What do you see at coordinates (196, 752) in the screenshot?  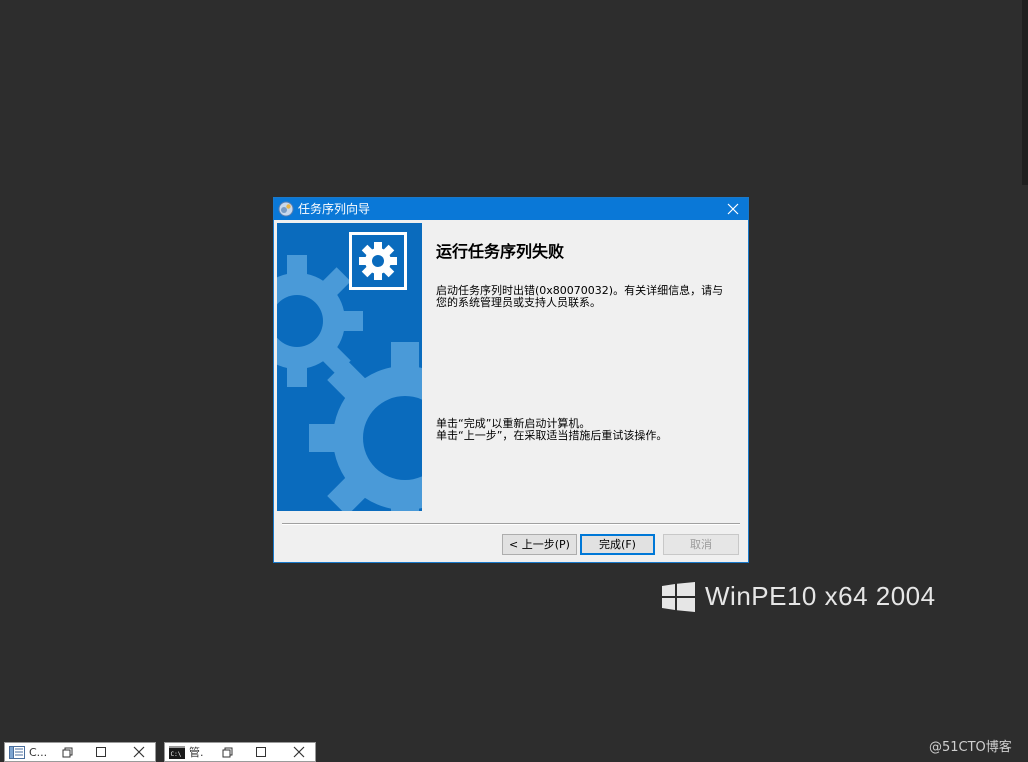 I see `minimized-window-title: 管.` at bounding box center [196, 752].